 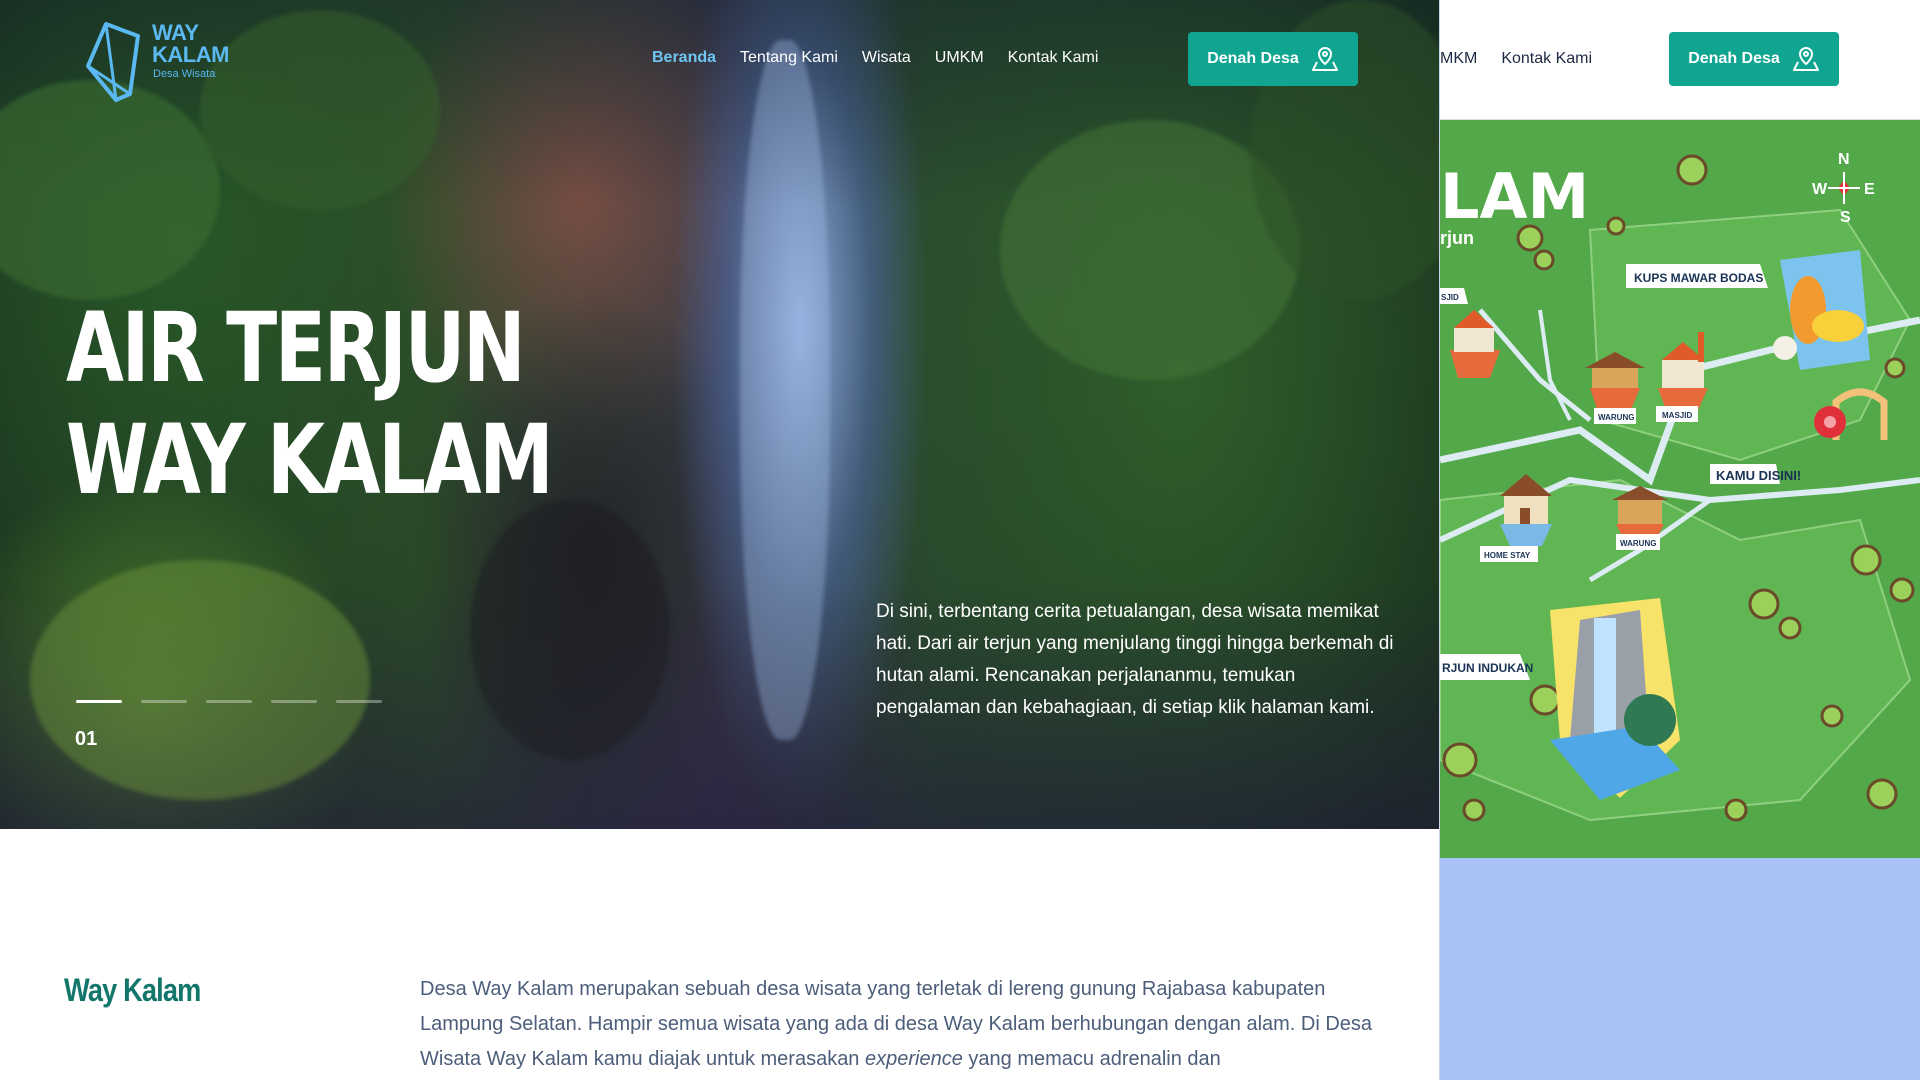 What do you see at coordinates (959, 58) in the screenshot?
I see `nav-item-umkm: UMKM` at bounding box center [959, 58].